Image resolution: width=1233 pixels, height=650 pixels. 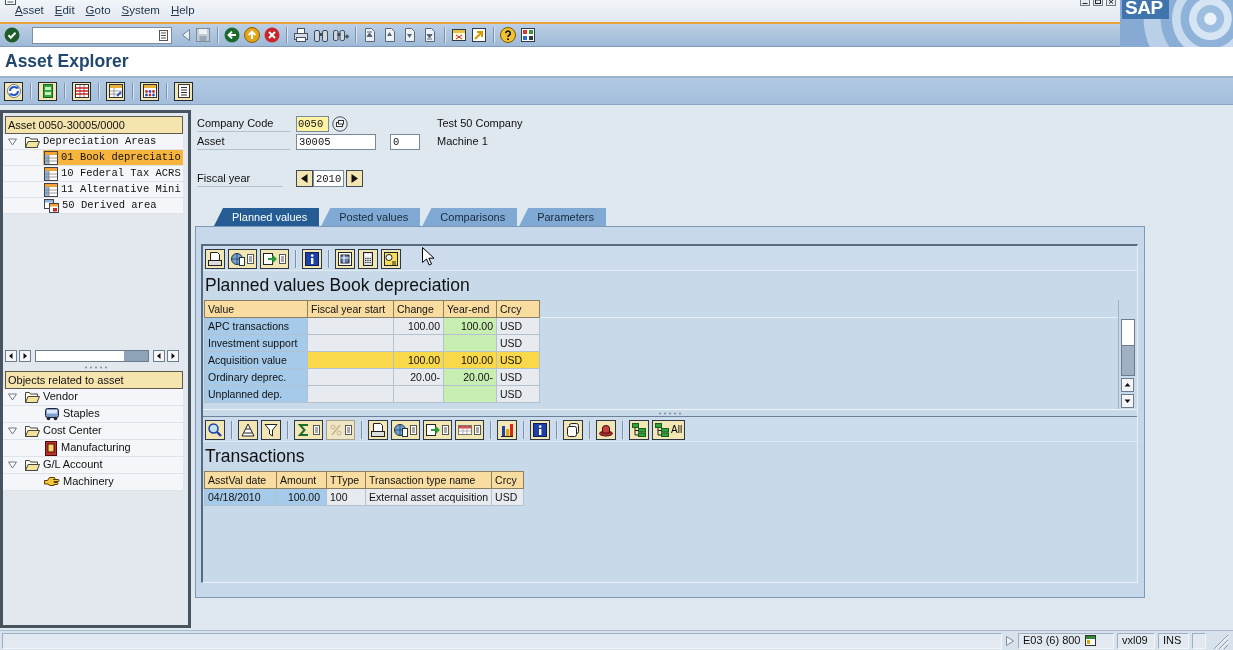 What do you see at coordinates (301, 480) in the screenshot?
I see `column-header: Amount` at bounding box center [301, 480].